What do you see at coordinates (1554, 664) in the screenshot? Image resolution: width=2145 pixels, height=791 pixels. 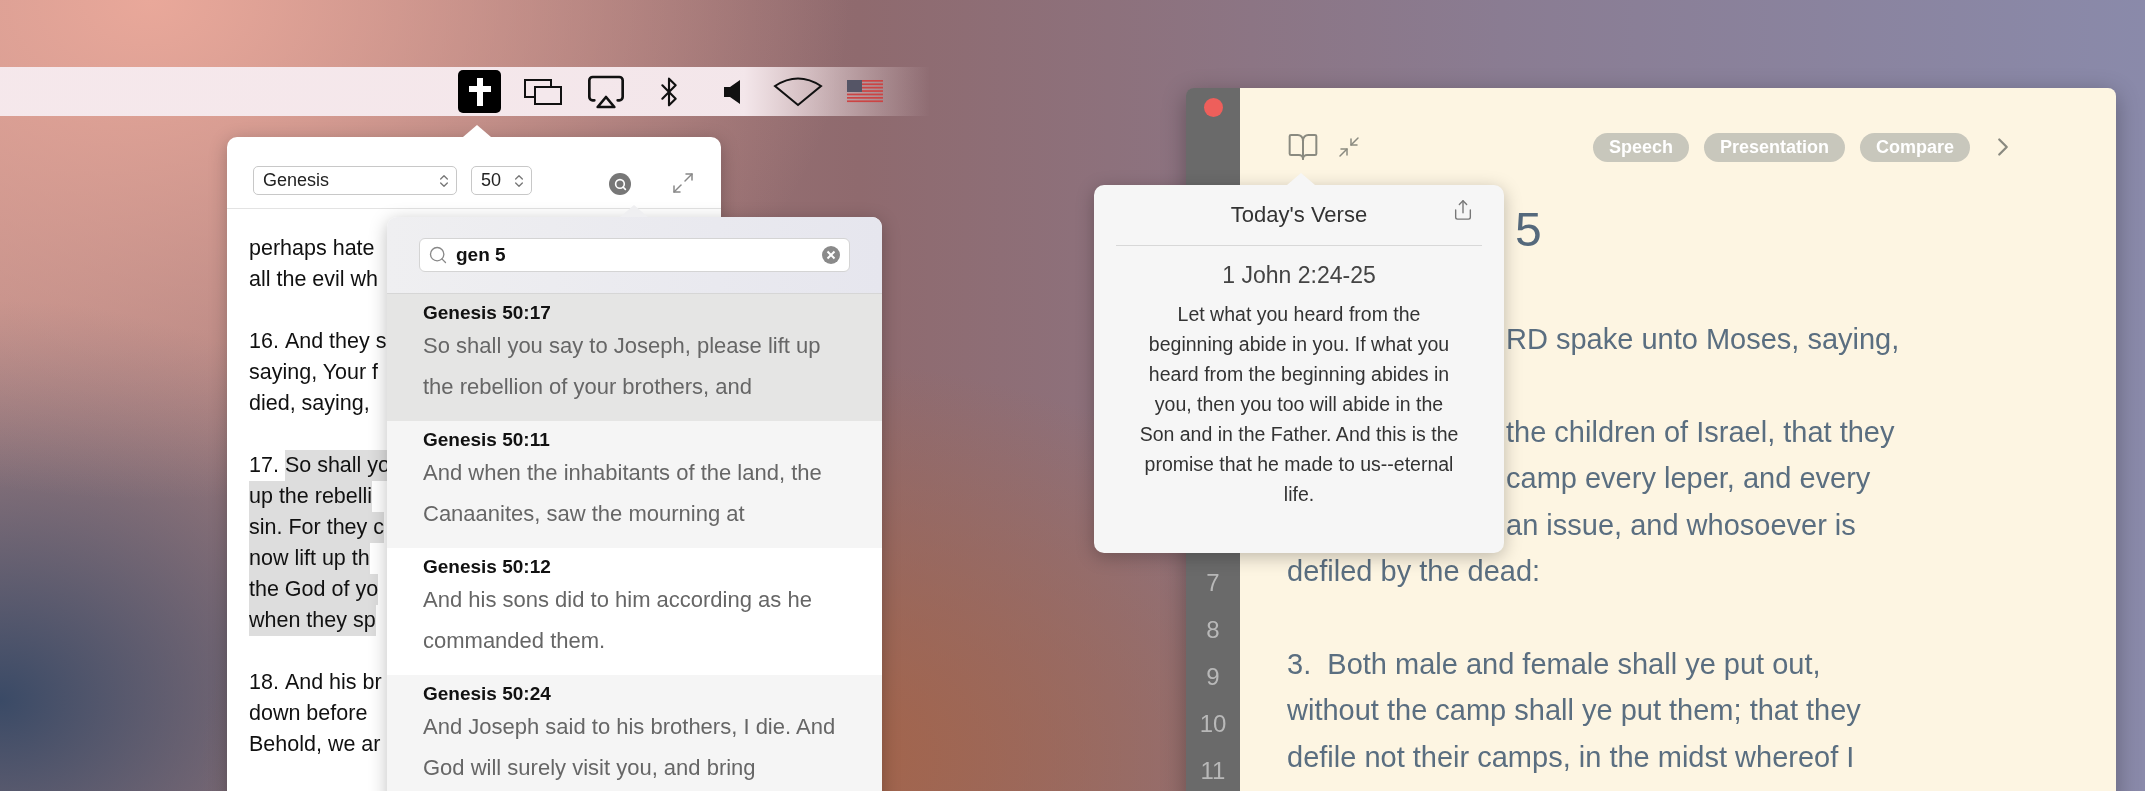 I see `scripture-line: 3. Both male and female shall ye put out,` at bounding box center [1554, 664].